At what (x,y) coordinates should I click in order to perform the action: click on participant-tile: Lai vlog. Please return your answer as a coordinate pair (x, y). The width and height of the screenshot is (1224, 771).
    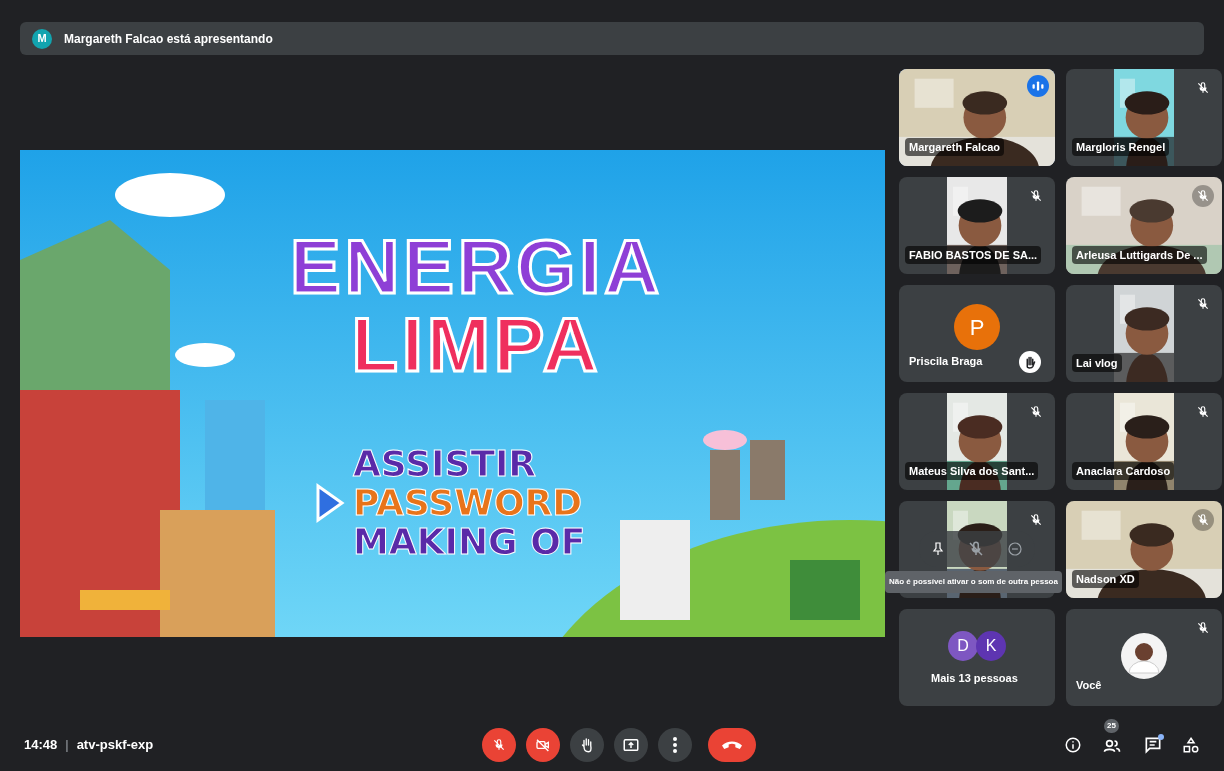
    Looking at the image, I should click on (1144, 333).